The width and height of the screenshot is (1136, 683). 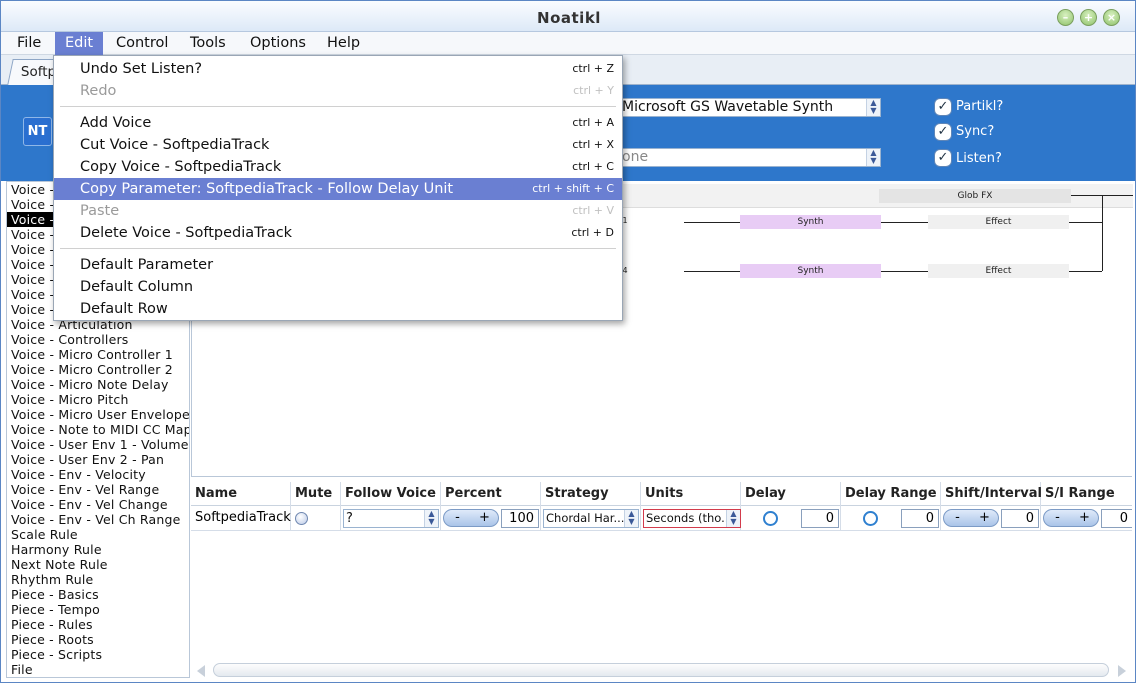 What do you see at coordinates (241, 494) in the screenshot?
I see `column-name: Name` at bounding box center [241, 494].